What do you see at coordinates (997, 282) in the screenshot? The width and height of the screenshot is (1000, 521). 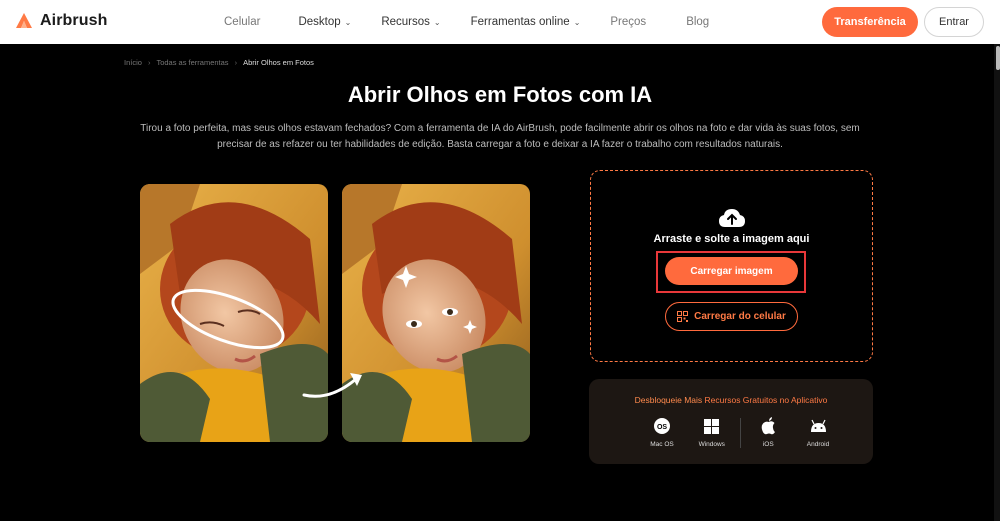 I see `page-scrollbar` at bounding box center [997, 282].